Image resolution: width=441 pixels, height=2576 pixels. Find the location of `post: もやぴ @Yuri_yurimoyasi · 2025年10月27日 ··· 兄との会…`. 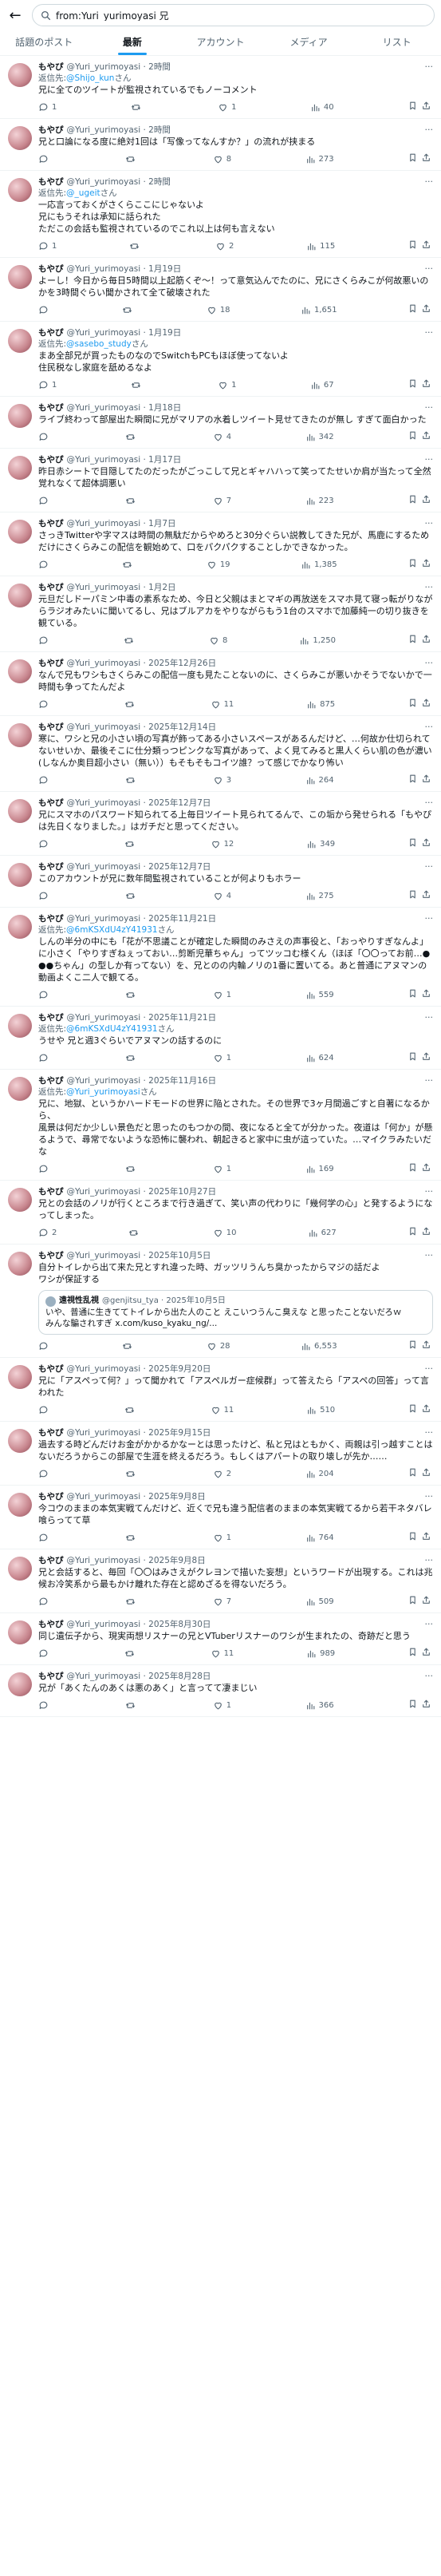

post: もやぴ @Yuri_yurimoyasi · 2025年10月27日 ··· 兄との会… is located at coordinates (220, 1212).